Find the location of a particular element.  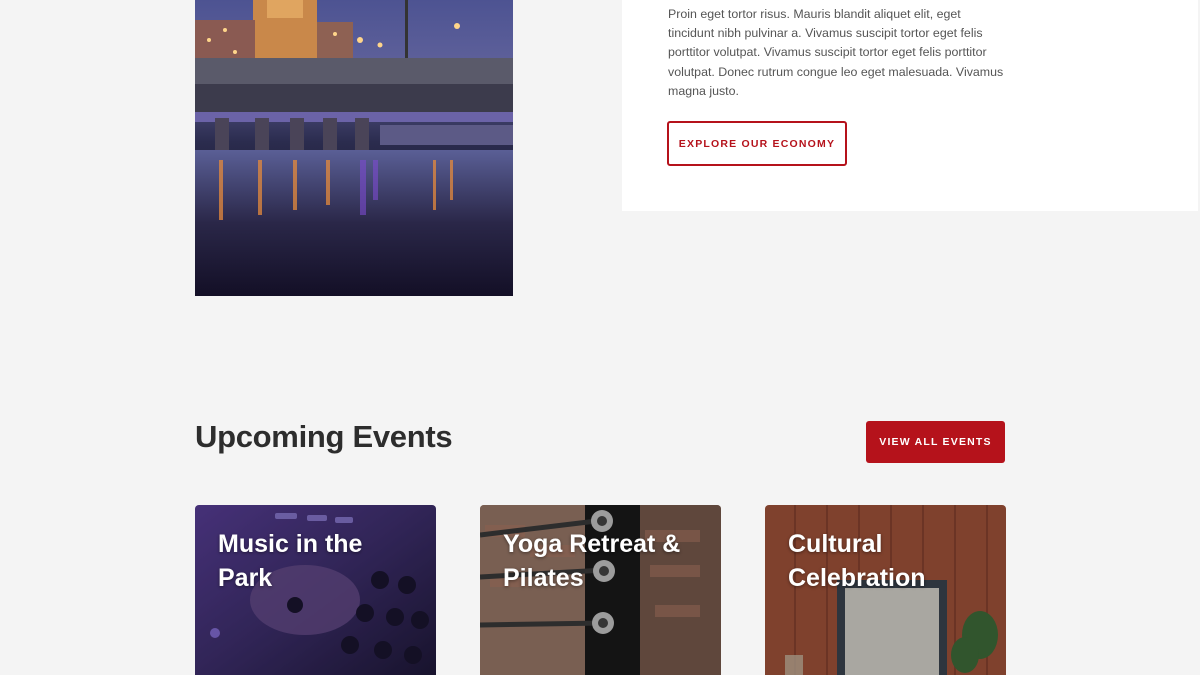

event-card-cultural: Cultural Celebration is located at coordinates (885, 590).